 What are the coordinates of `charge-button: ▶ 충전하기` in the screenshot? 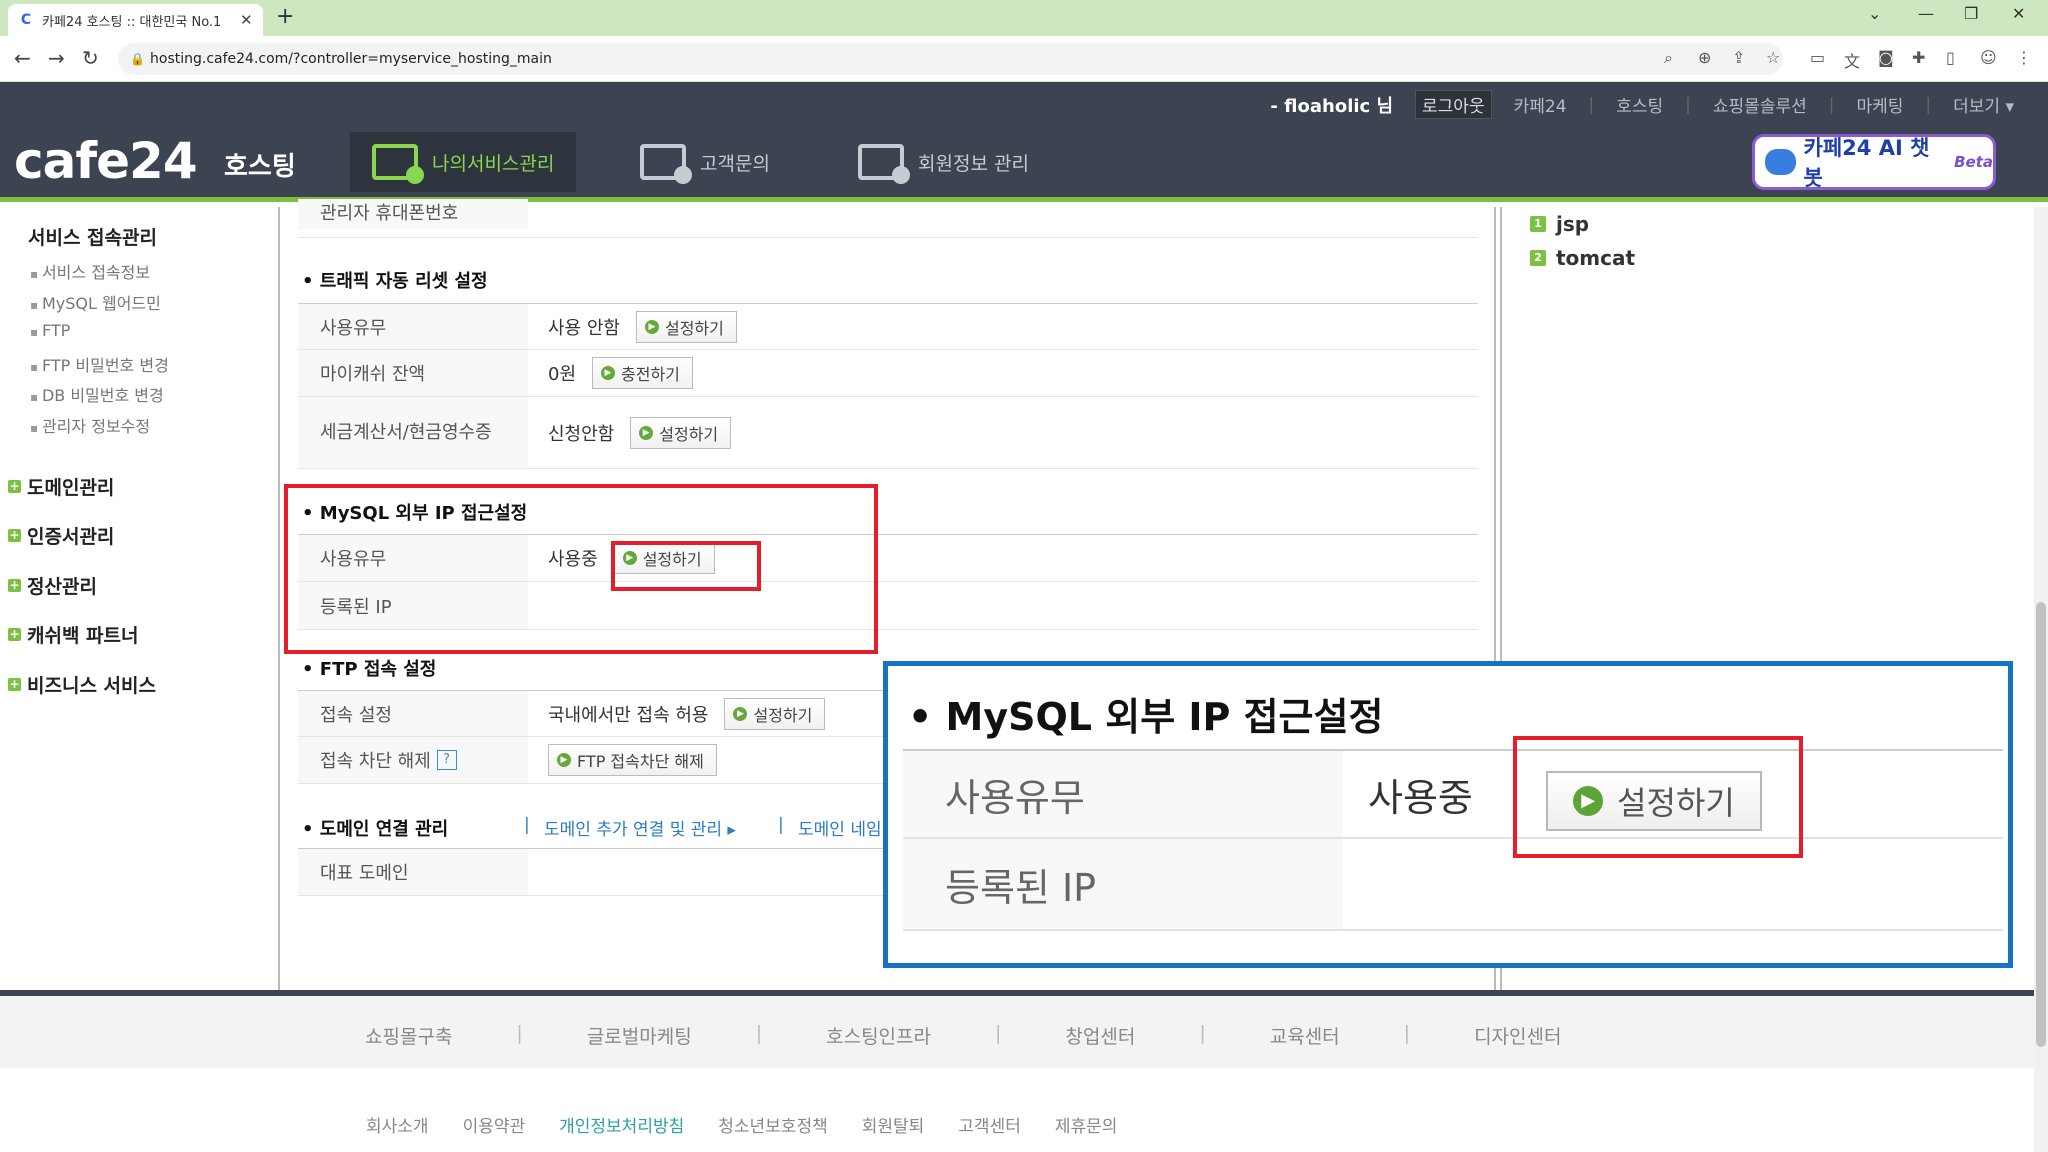 It's located at (642, 373).